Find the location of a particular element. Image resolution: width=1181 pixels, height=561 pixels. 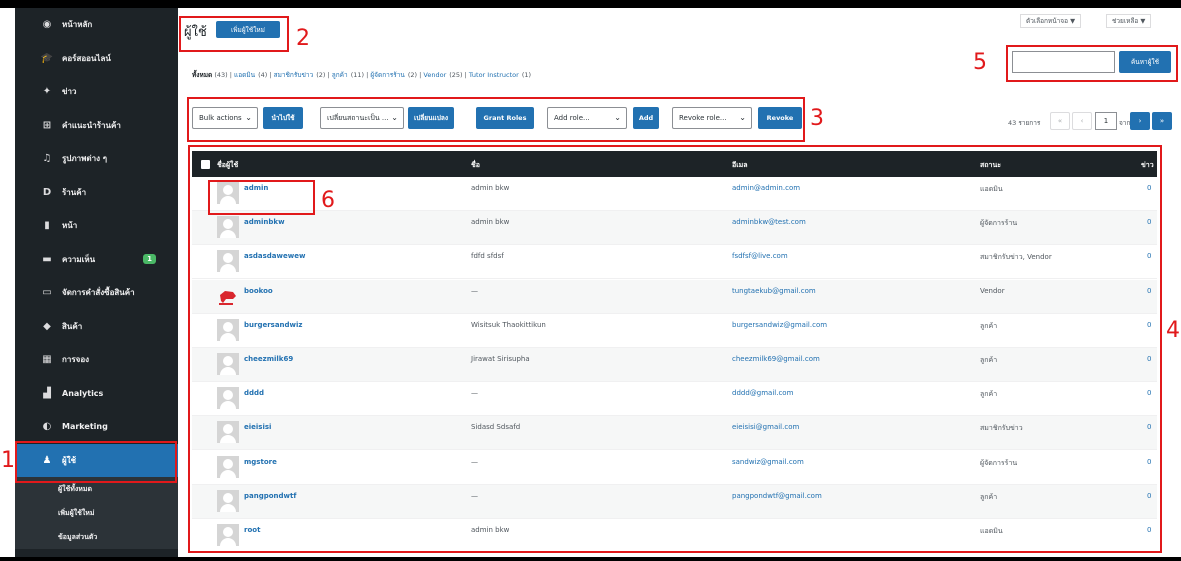

user-email-link: cheezmilk69@gmail.com is located at coordinates (776, 359).